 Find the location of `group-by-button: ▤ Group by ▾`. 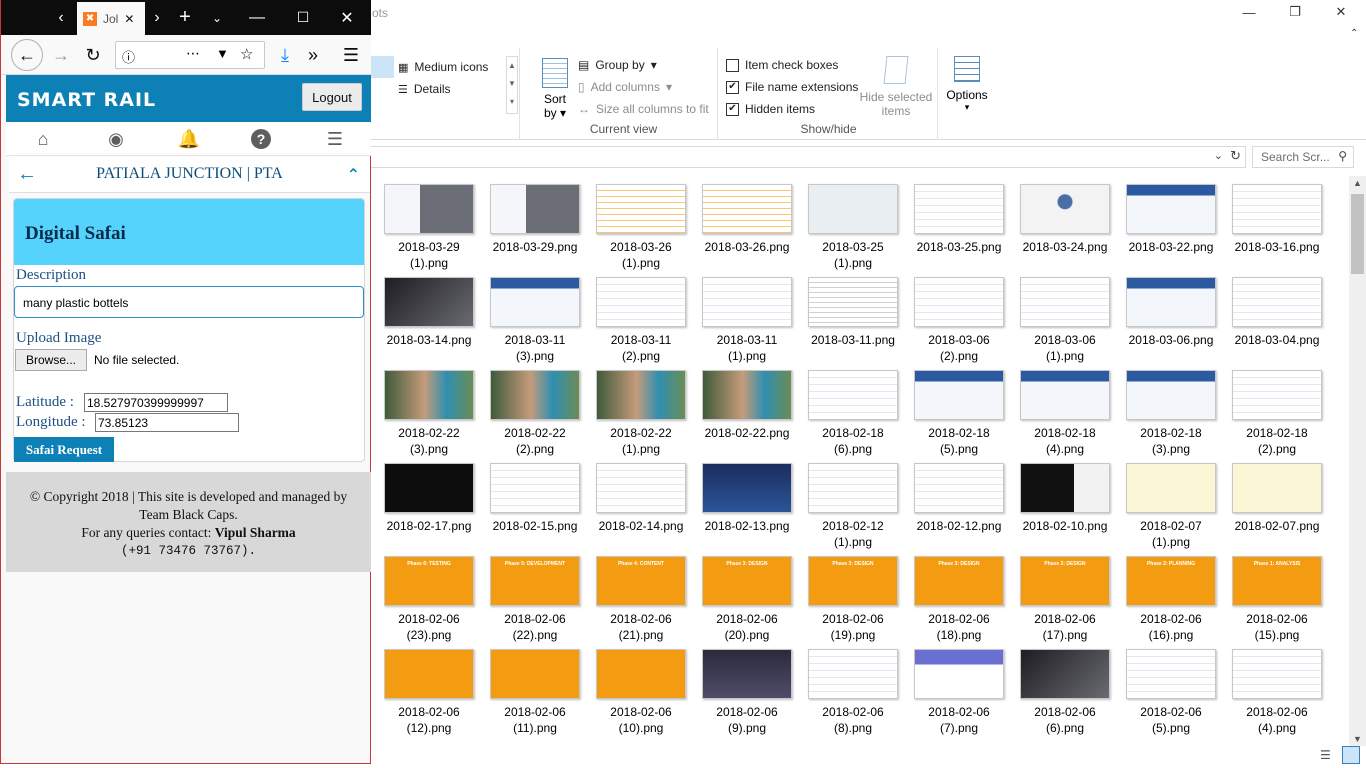

group-by-button: ▤ Group by ▾ is located at coordinates (617, 65).